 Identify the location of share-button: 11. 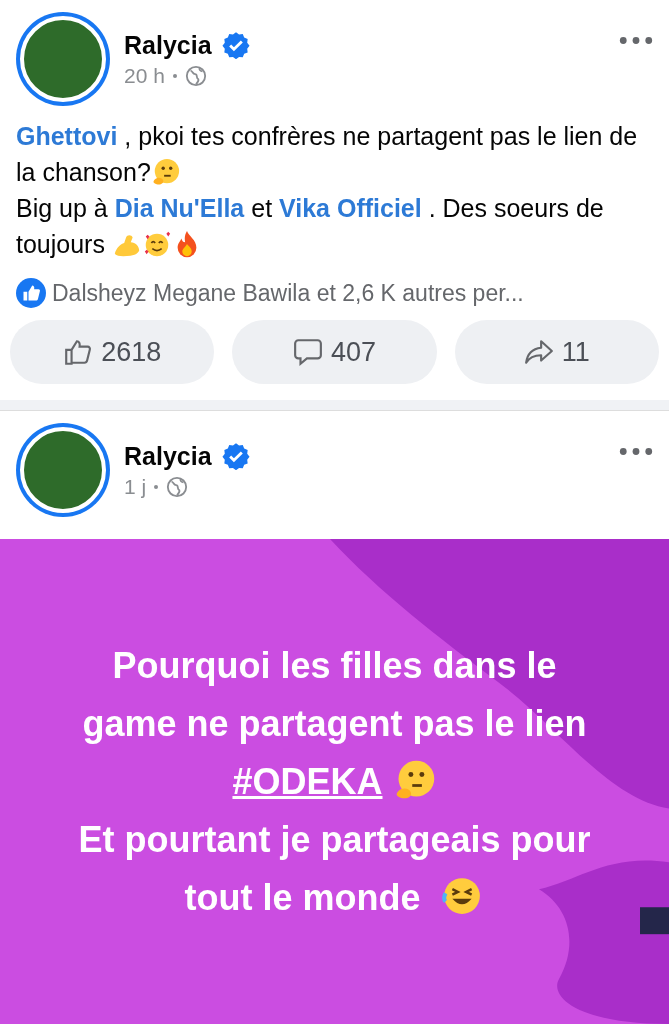
(556, 352).